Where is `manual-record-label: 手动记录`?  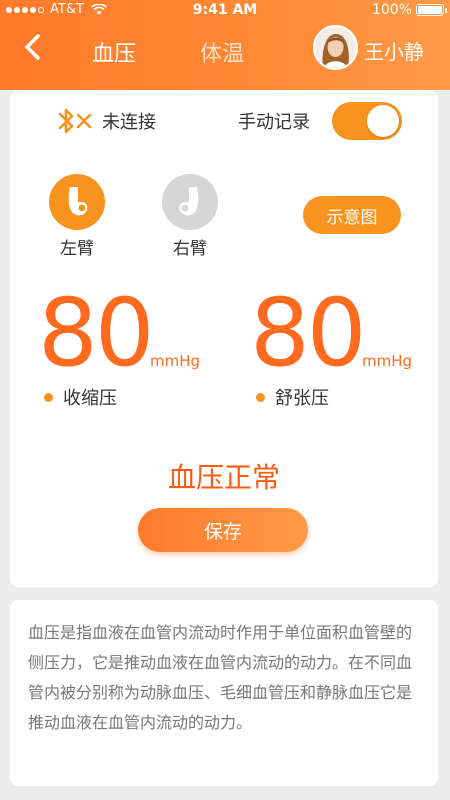 manual-record-label: 手动记录 is located at coordinates (274, 122).